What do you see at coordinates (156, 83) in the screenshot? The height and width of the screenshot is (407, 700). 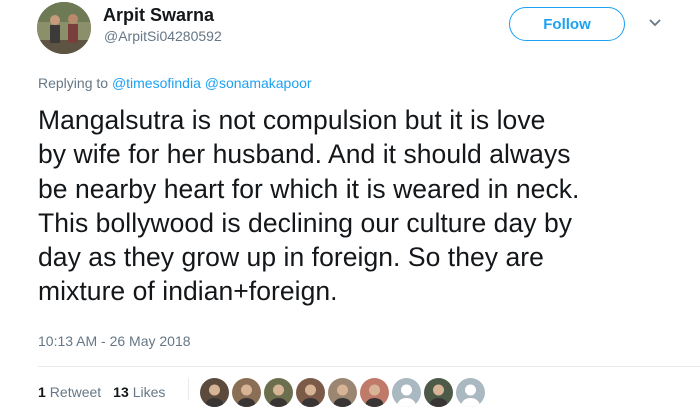 I see `mention-timesofindia: @timesofindia` at bounding box center [156, 83].